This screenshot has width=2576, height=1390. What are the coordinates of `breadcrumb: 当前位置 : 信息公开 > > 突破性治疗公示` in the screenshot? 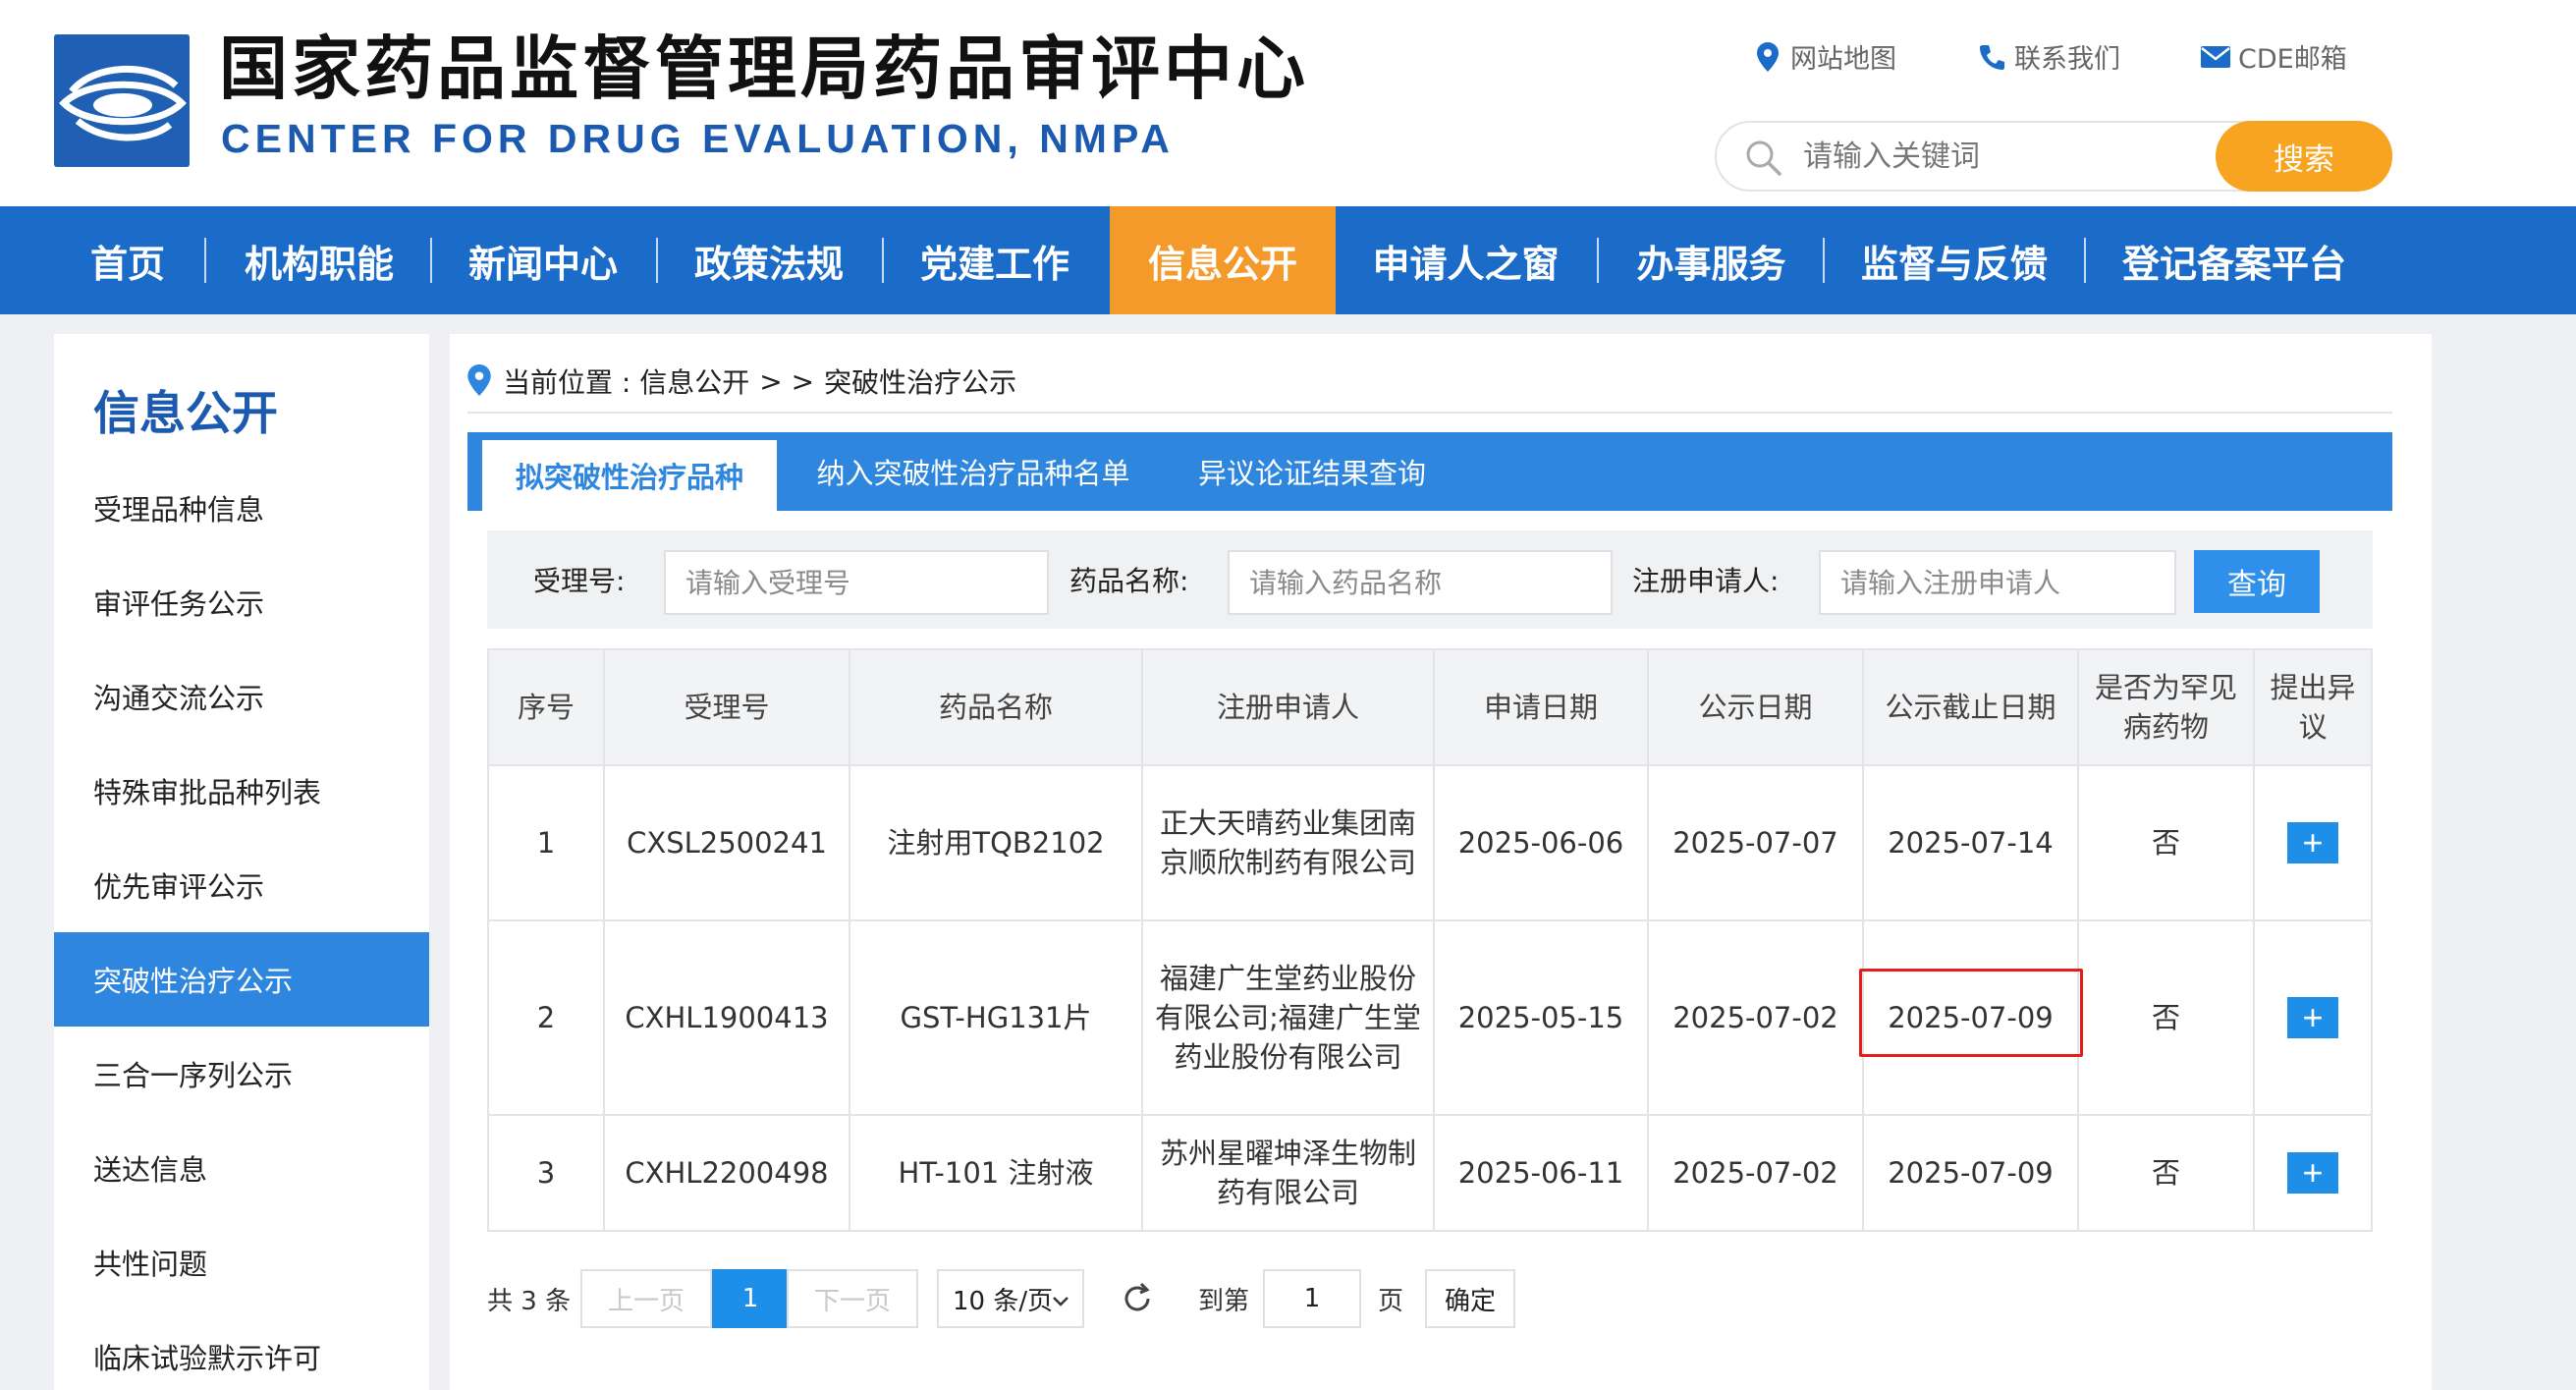 It's located at (741, 381).